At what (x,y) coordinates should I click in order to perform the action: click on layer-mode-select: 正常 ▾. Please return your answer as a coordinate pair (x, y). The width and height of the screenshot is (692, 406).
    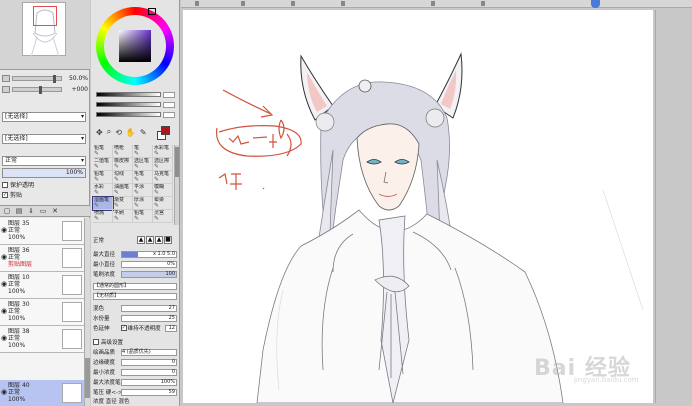
    Looking at the image, I should click on (44, 161).